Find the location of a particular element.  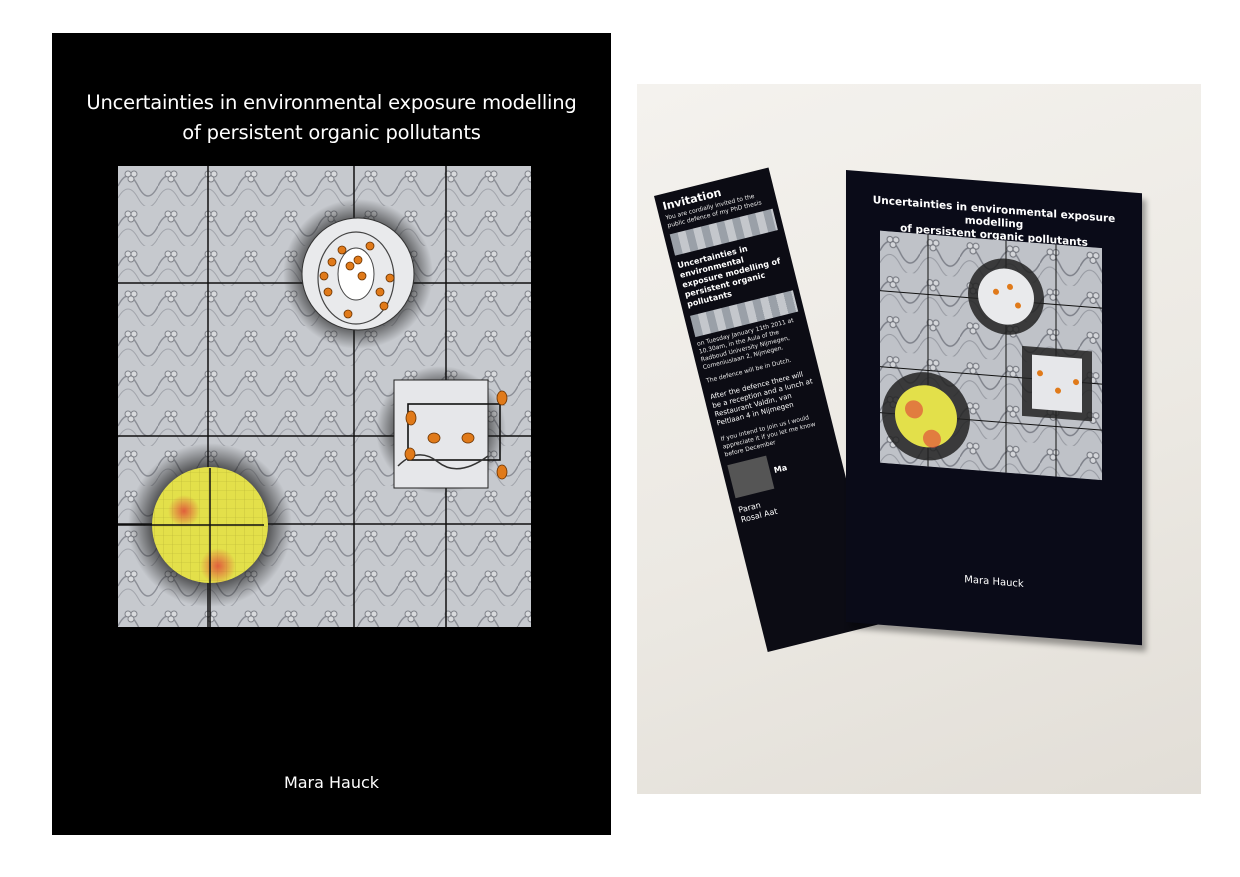

cover-author: Mara Hauck is located at coordinates (331, 782).